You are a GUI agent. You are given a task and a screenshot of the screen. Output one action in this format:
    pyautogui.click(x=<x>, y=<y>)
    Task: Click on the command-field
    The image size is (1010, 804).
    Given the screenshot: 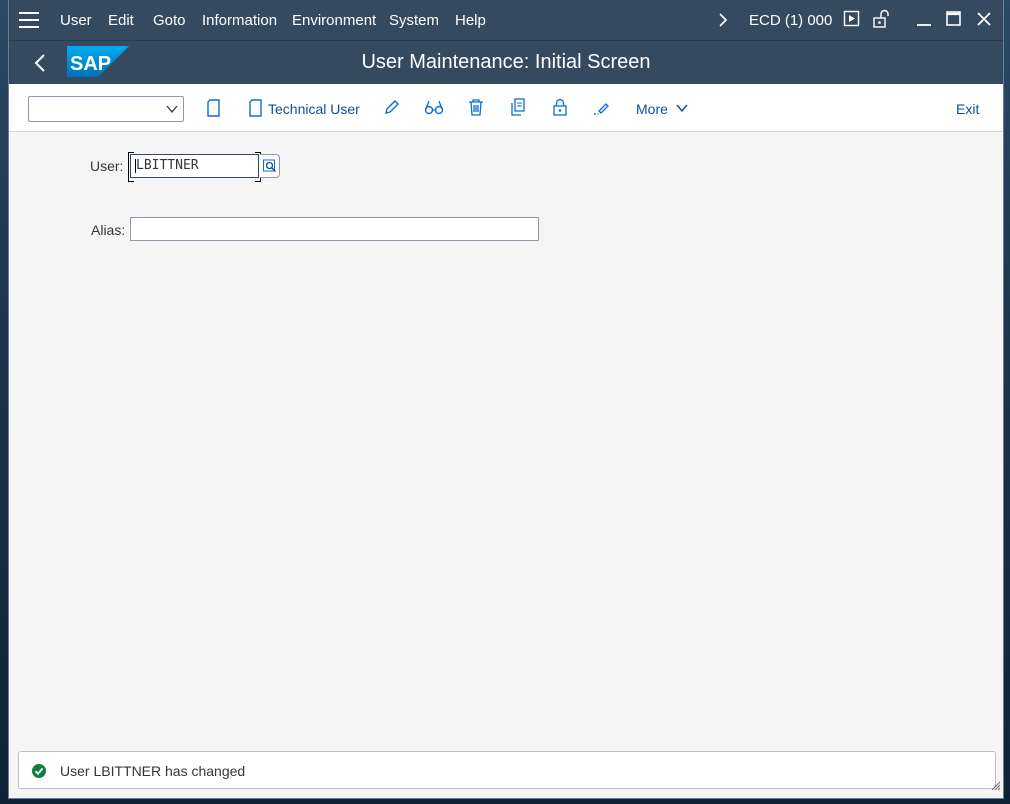 What is the action you would take?
    pyautogui.click(x=106, y=109)
    